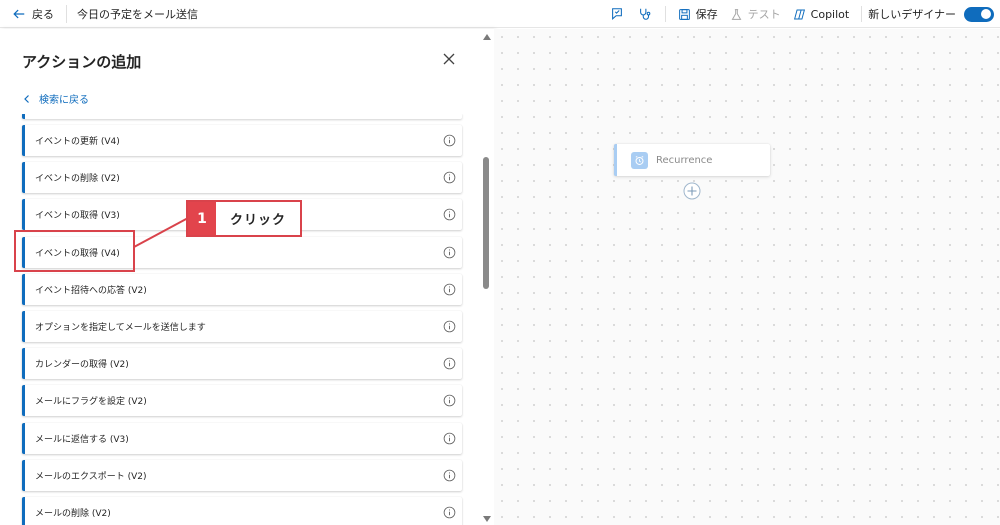 Image resolution: width=1000 pixels, height=525 pixels. I want to click on scrollbar-thumb, so click(486, 223).